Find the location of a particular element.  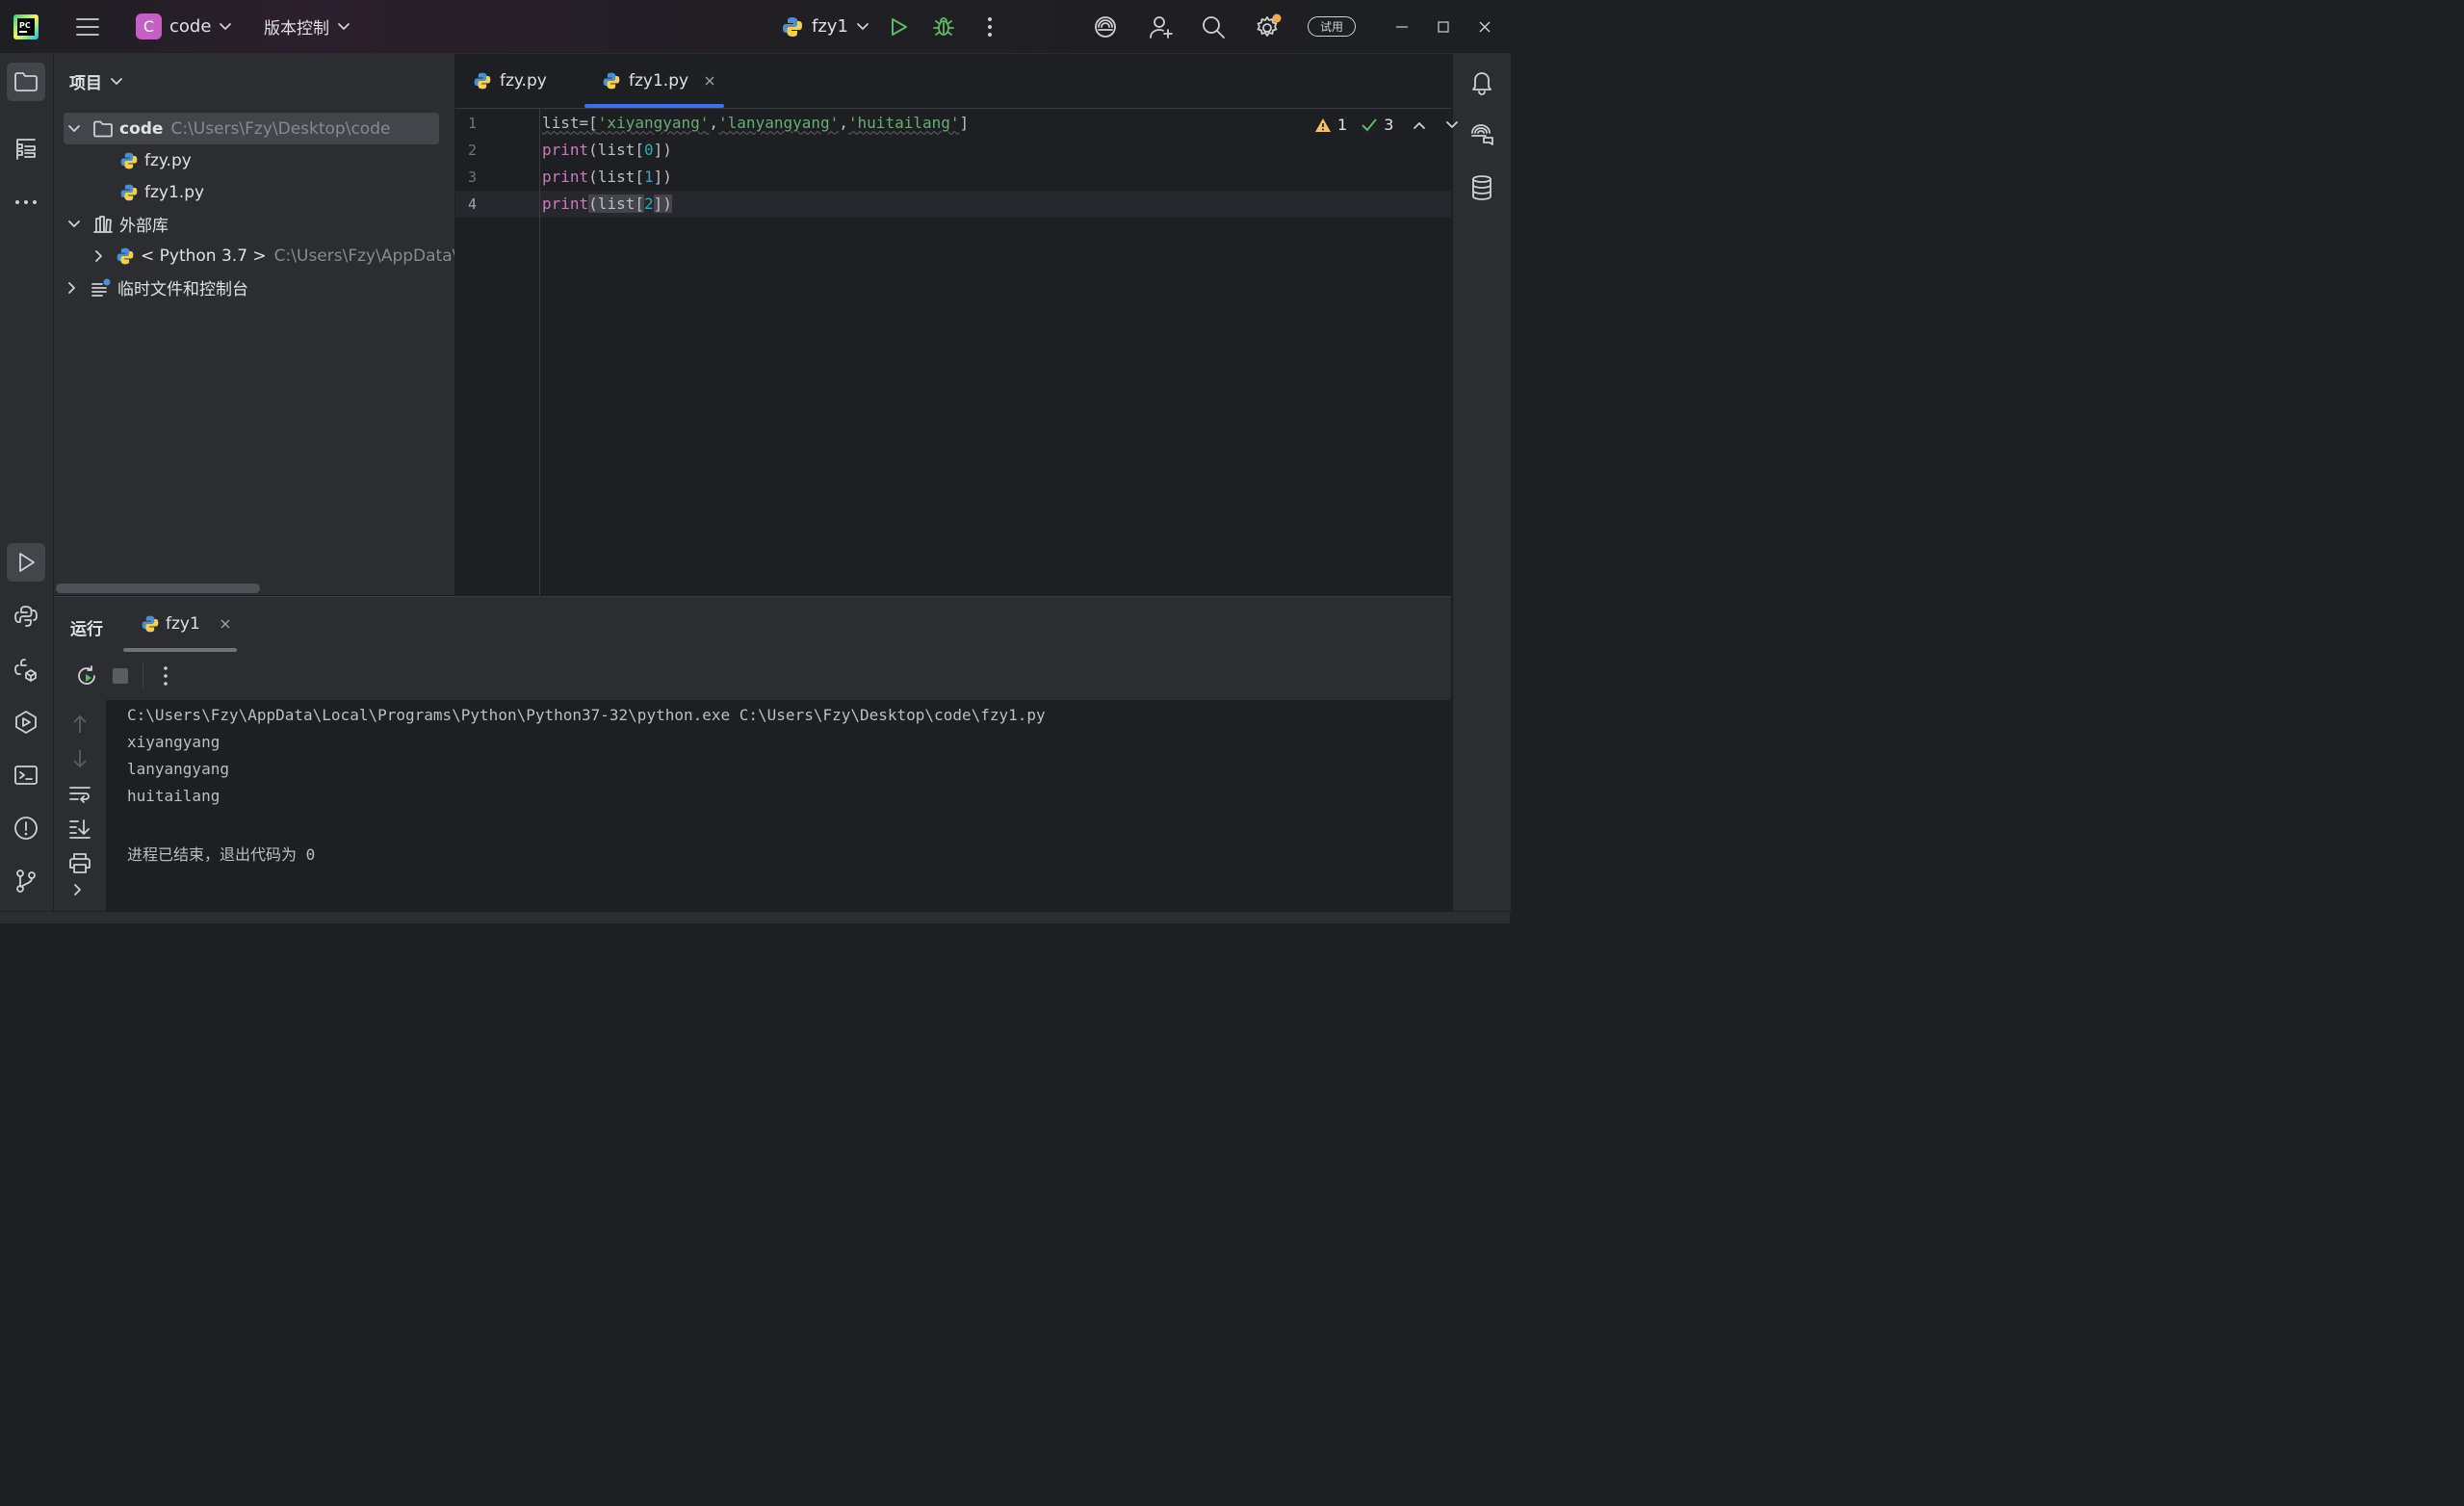

close-icon is located at coordinates (1484, 26).